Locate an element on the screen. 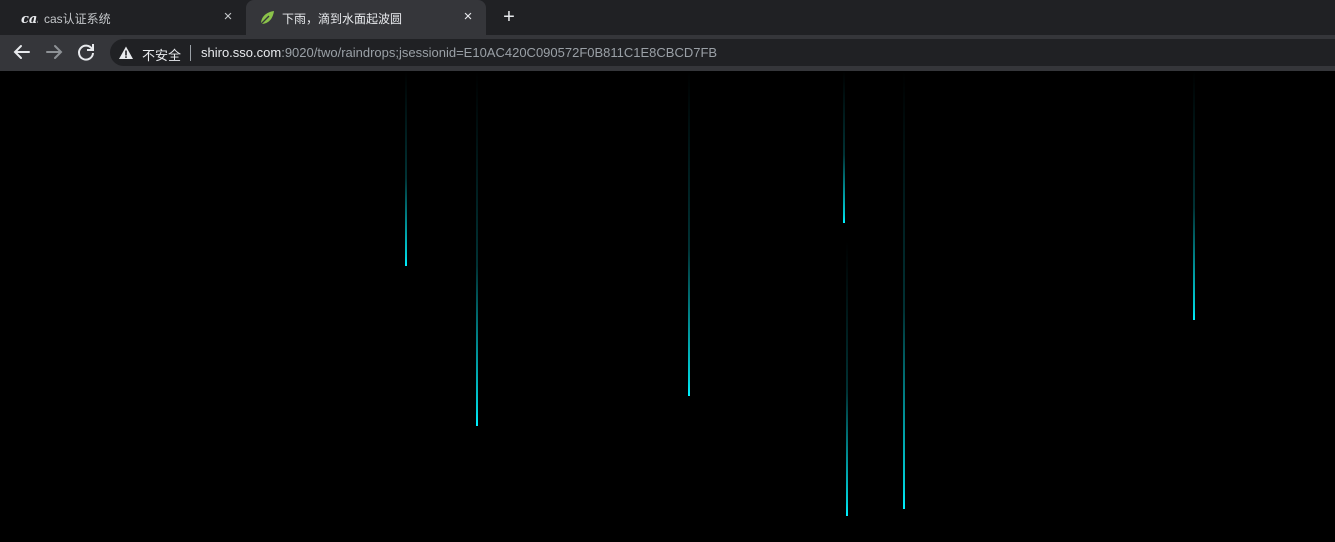 This screenshot has width=1335, height=542. tab-cas: cas cas认证系统 × is located at coordinates (127, 17).